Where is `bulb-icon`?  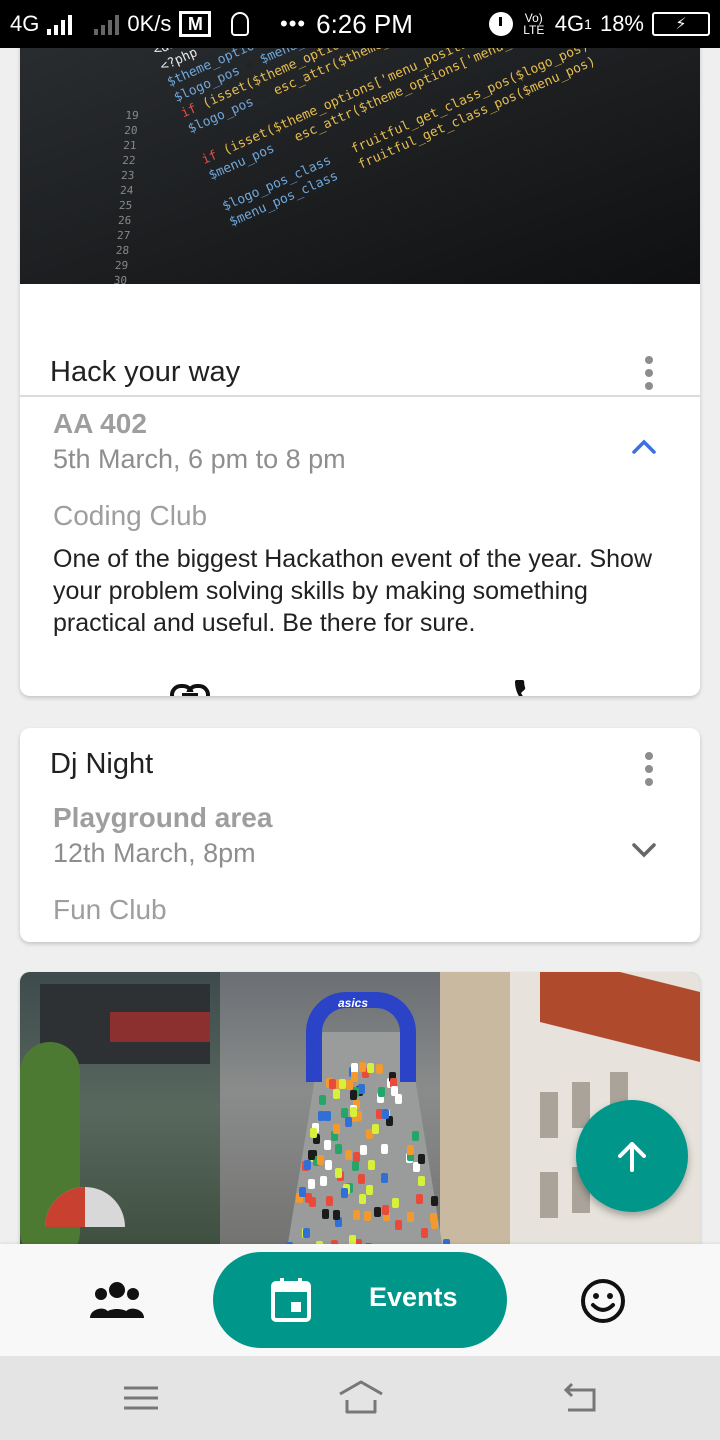
bulb-icon is located at coordinates (240, 24).